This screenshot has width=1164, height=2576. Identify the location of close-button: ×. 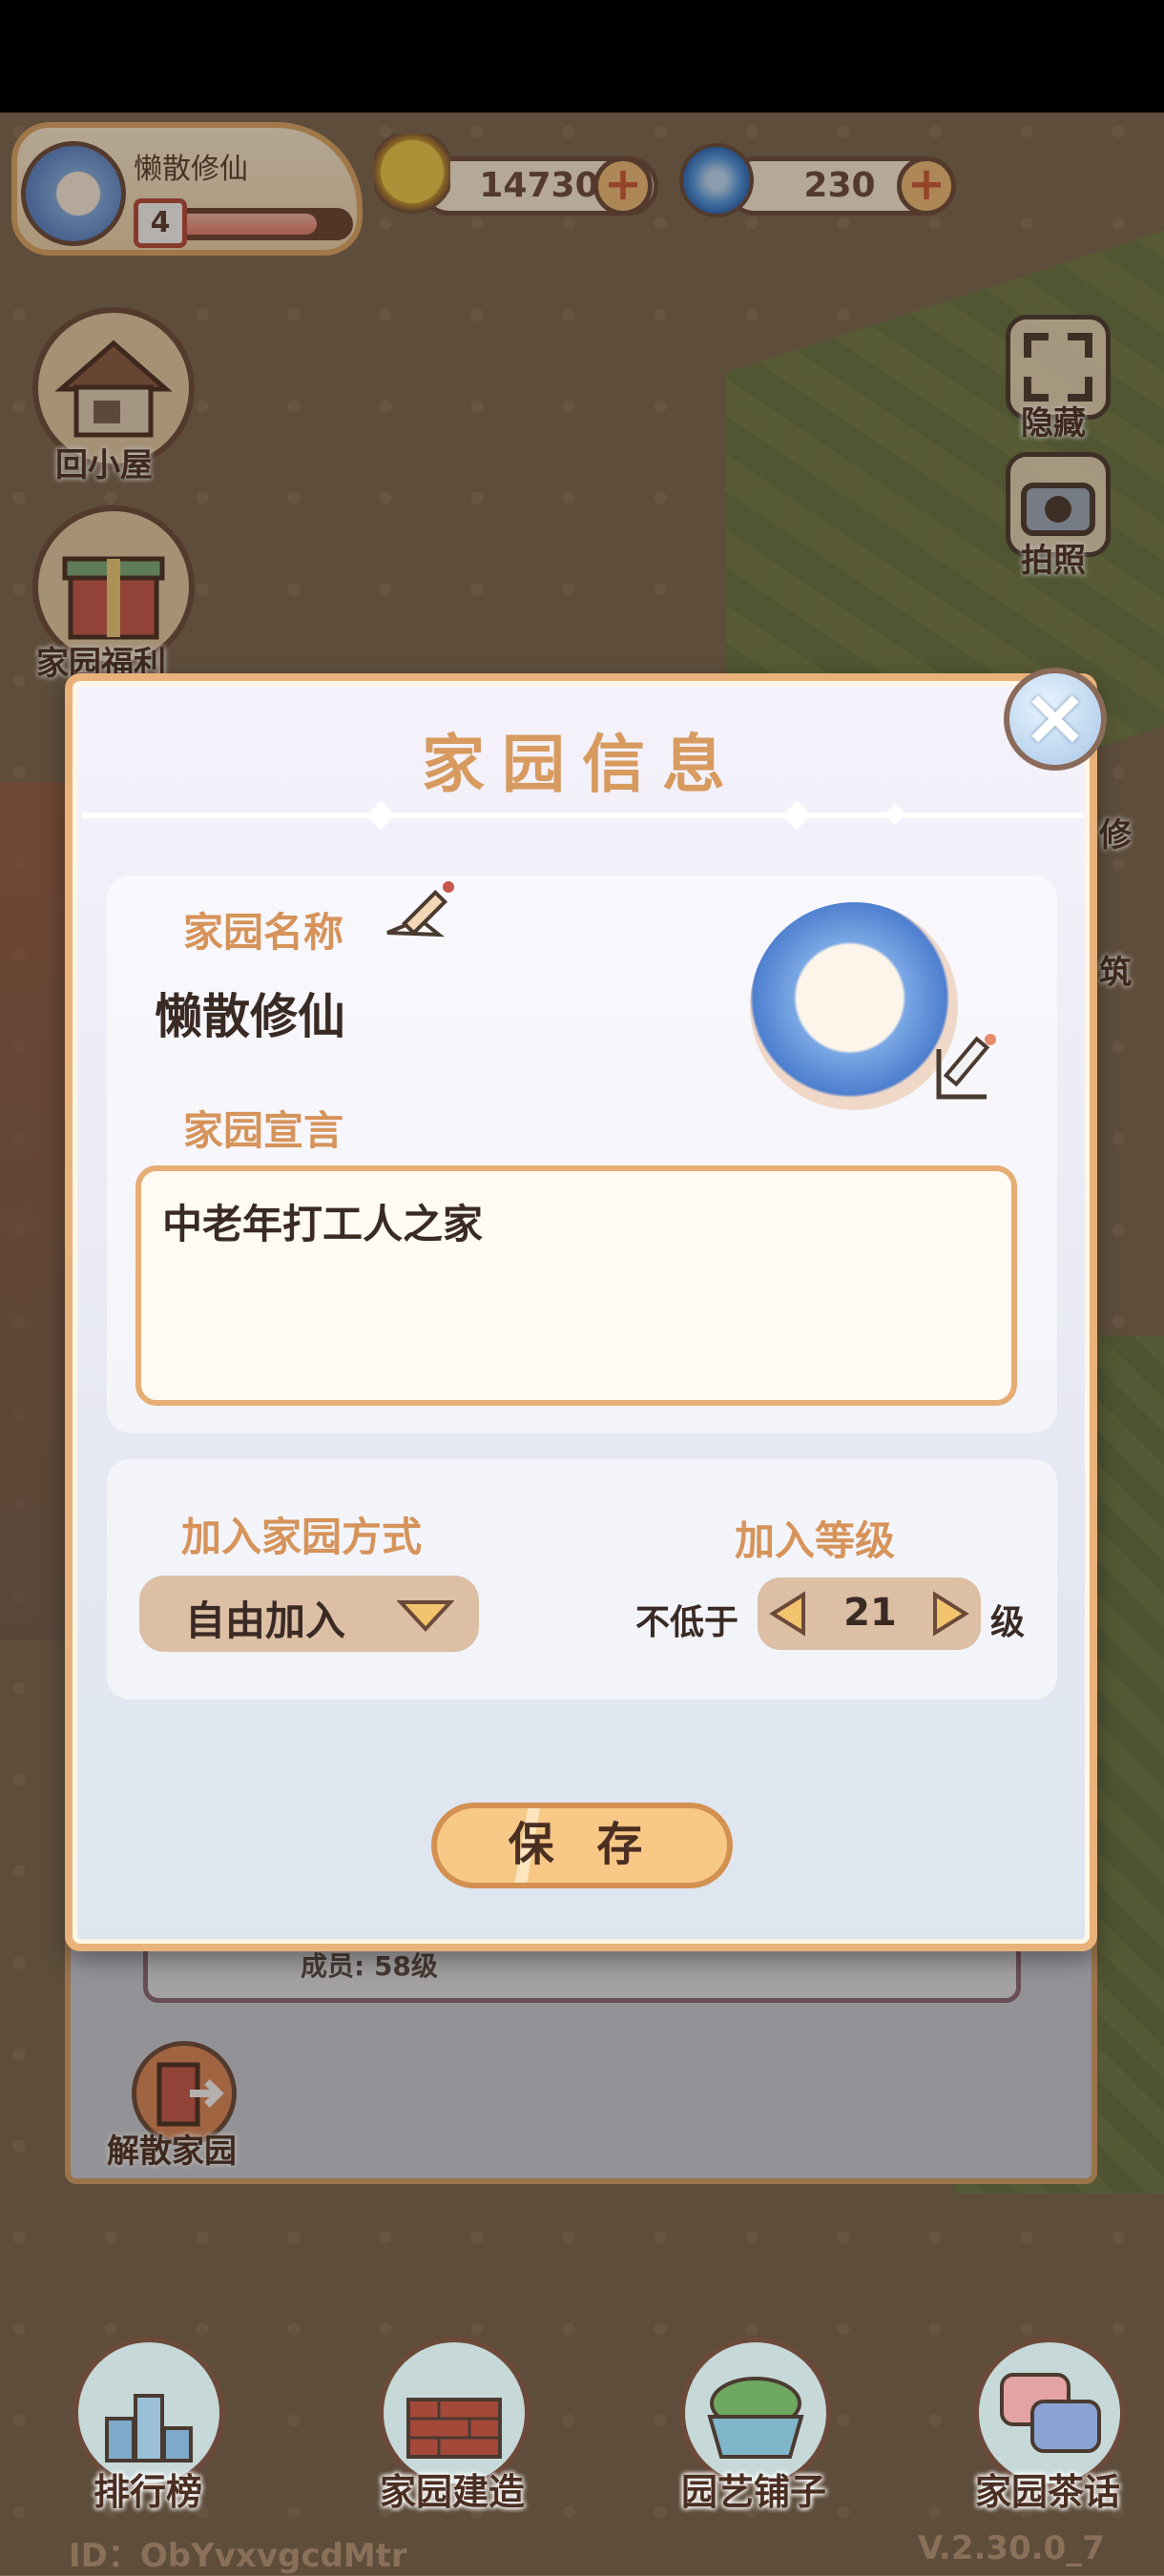
(1055, 719).